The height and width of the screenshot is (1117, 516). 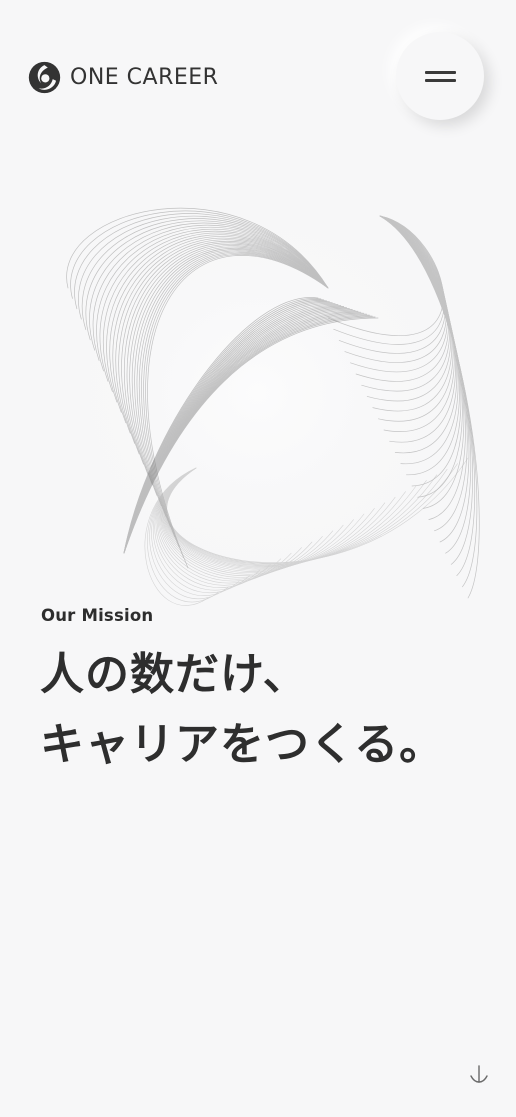 What do you see at coordinates (144, 77) in the screenshot?
I see `logo-text: ONE CAREER` at bounding box center [144, 77].